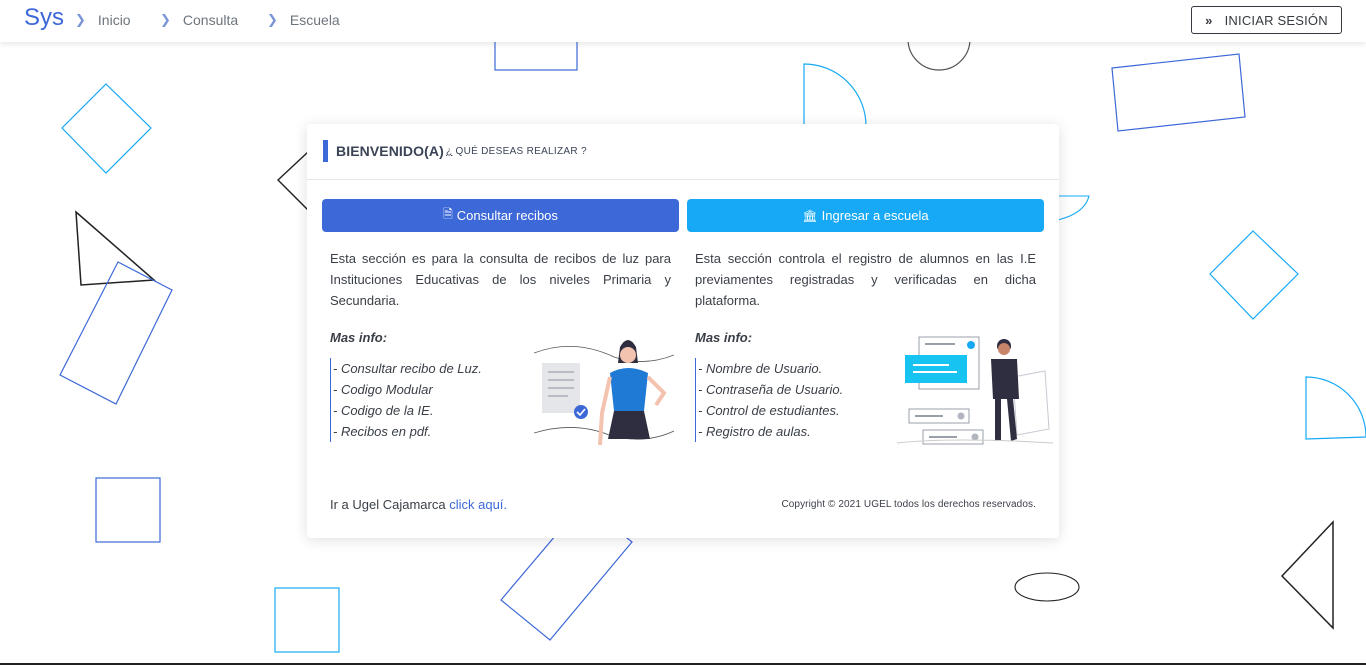 The image size is (1366, 666). I want to click on login-button: » INICIAR SESIÓN, so click(1266, 20).